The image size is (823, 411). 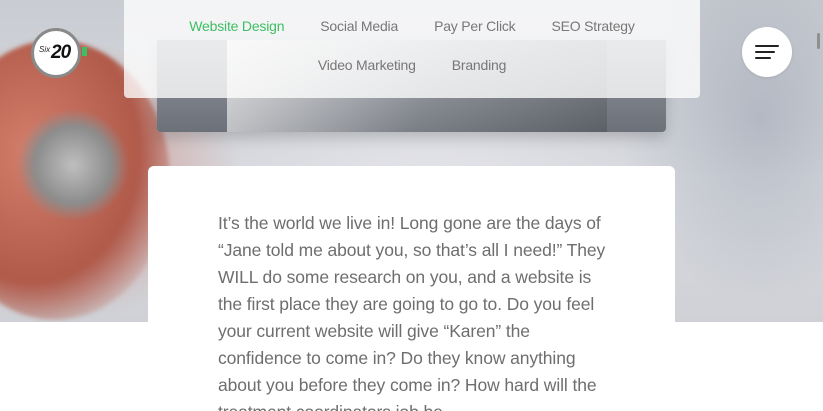 What do you see at coordinates (236, 26) in the screenshot?
I see `nav-link-website-design: Website Design` at bounding box center [236, 26].